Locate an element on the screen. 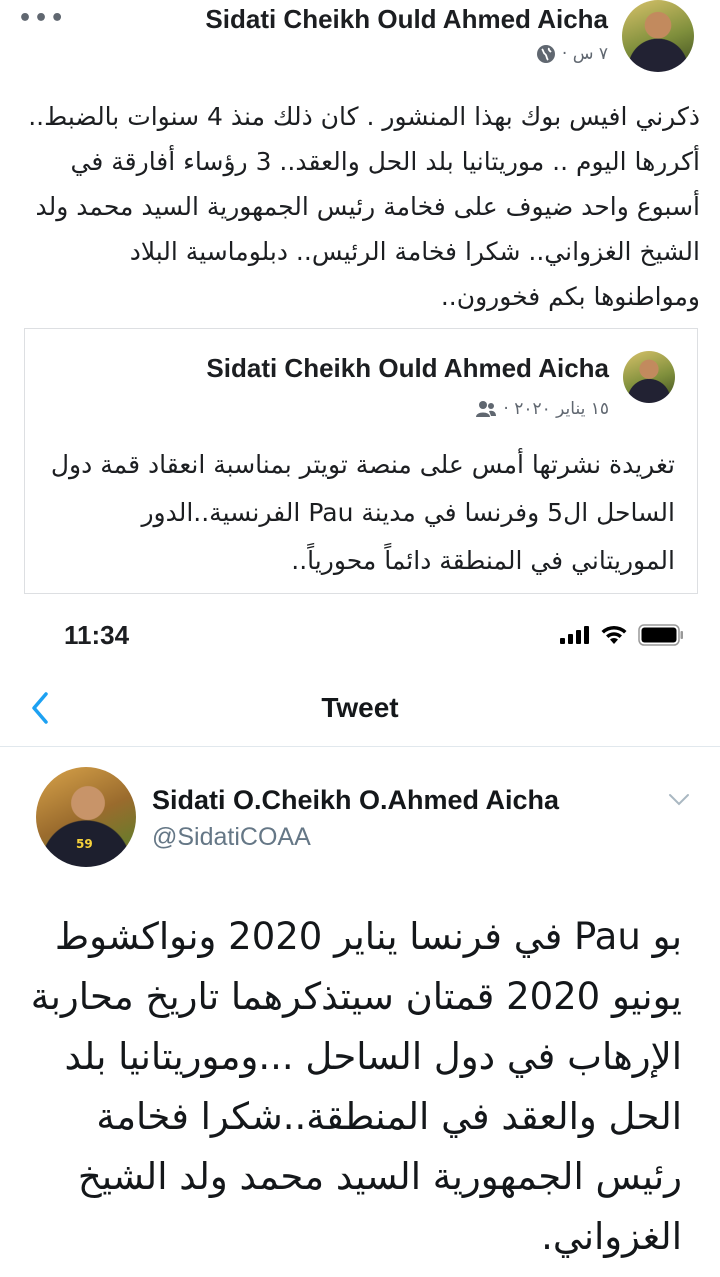 This screenshot has height=1277, width=720. shared-post-author-name: Sidati Cheikh Ould Ahmed Aicha is located at coordinates (407, 368).